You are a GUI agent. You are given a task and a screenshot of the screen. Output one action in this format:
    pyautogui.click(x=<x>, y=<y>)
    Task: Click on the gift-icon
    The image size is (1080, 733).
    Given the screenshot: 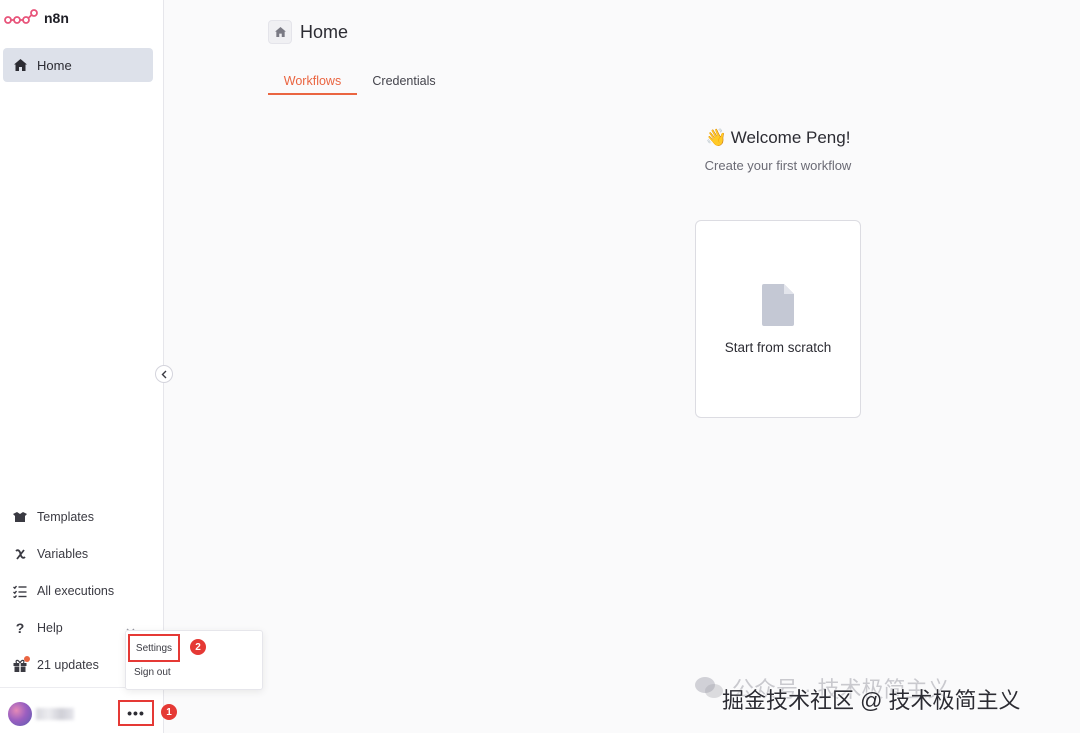 What is the action you would take?
    pyautogui.click(x=21, y=664)
    